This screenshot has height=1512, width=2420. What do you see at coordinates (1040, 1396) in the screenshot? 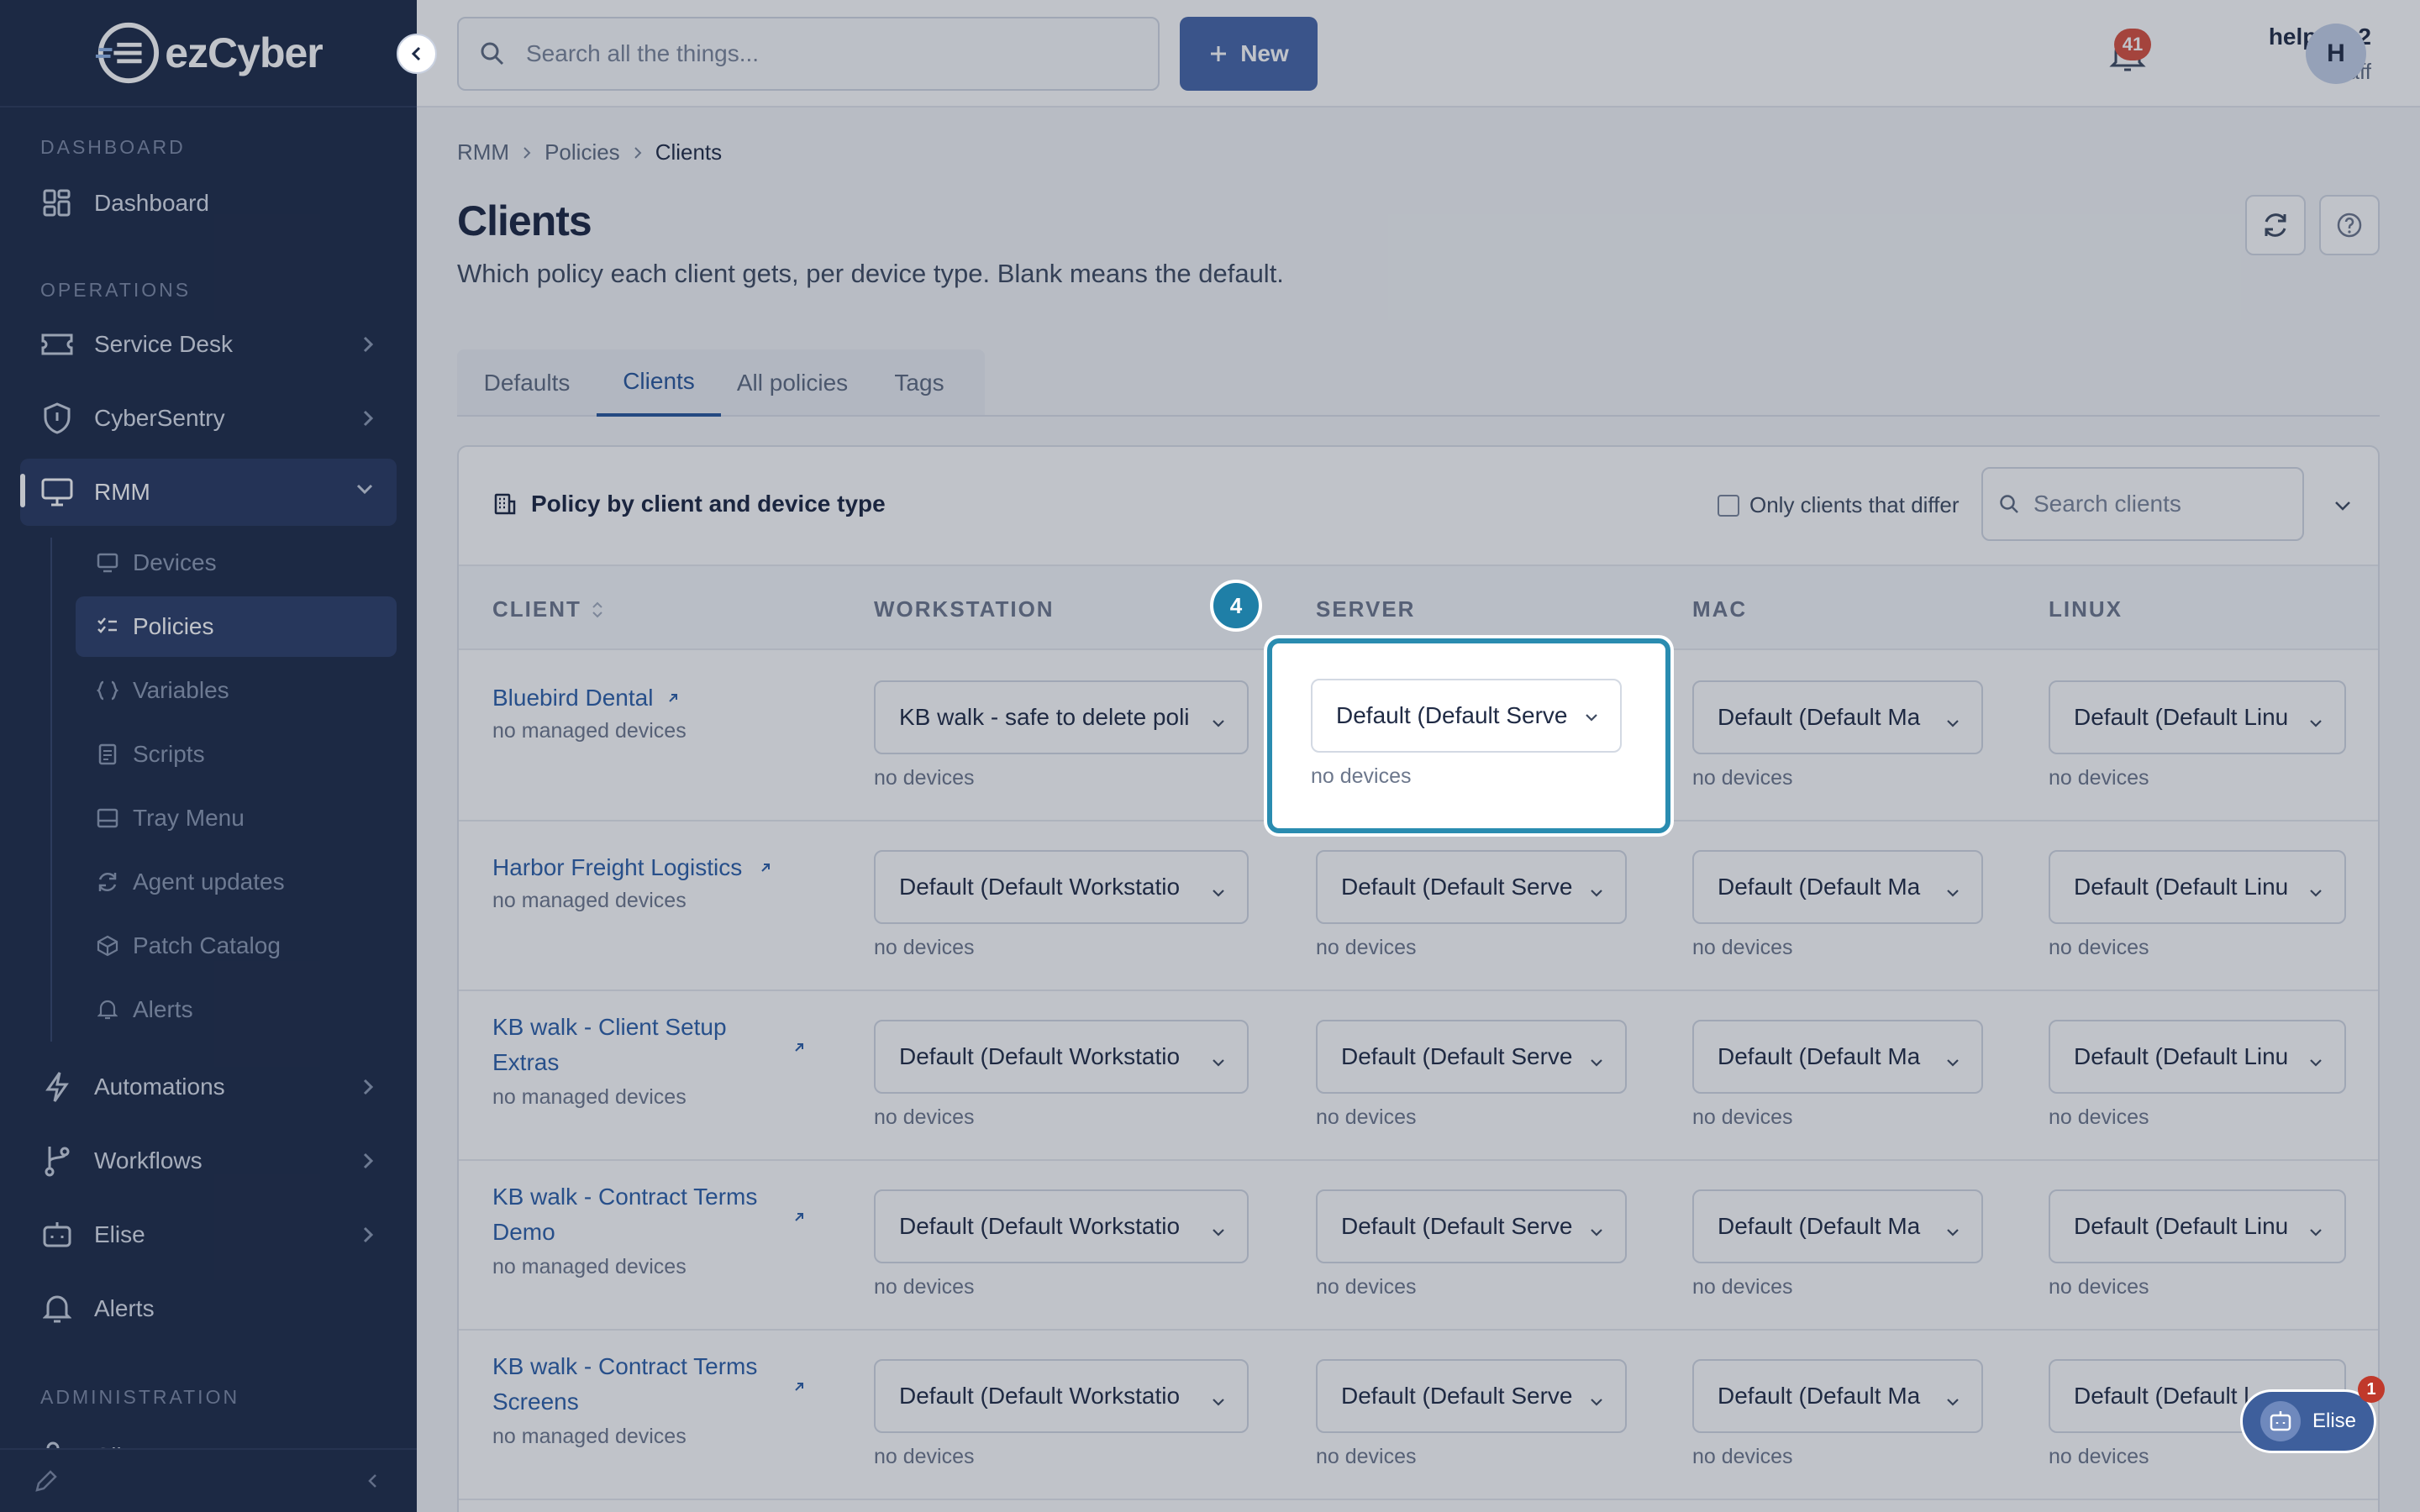
I see `select-value: Default (Default Workstatio` at bounding box center [1040, 1396].